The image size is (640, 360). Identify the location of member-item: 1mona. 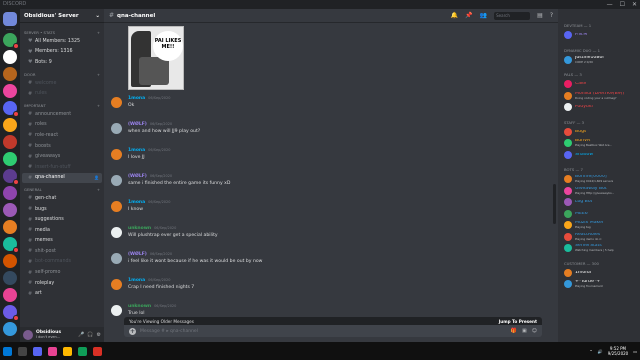
(601, 273).